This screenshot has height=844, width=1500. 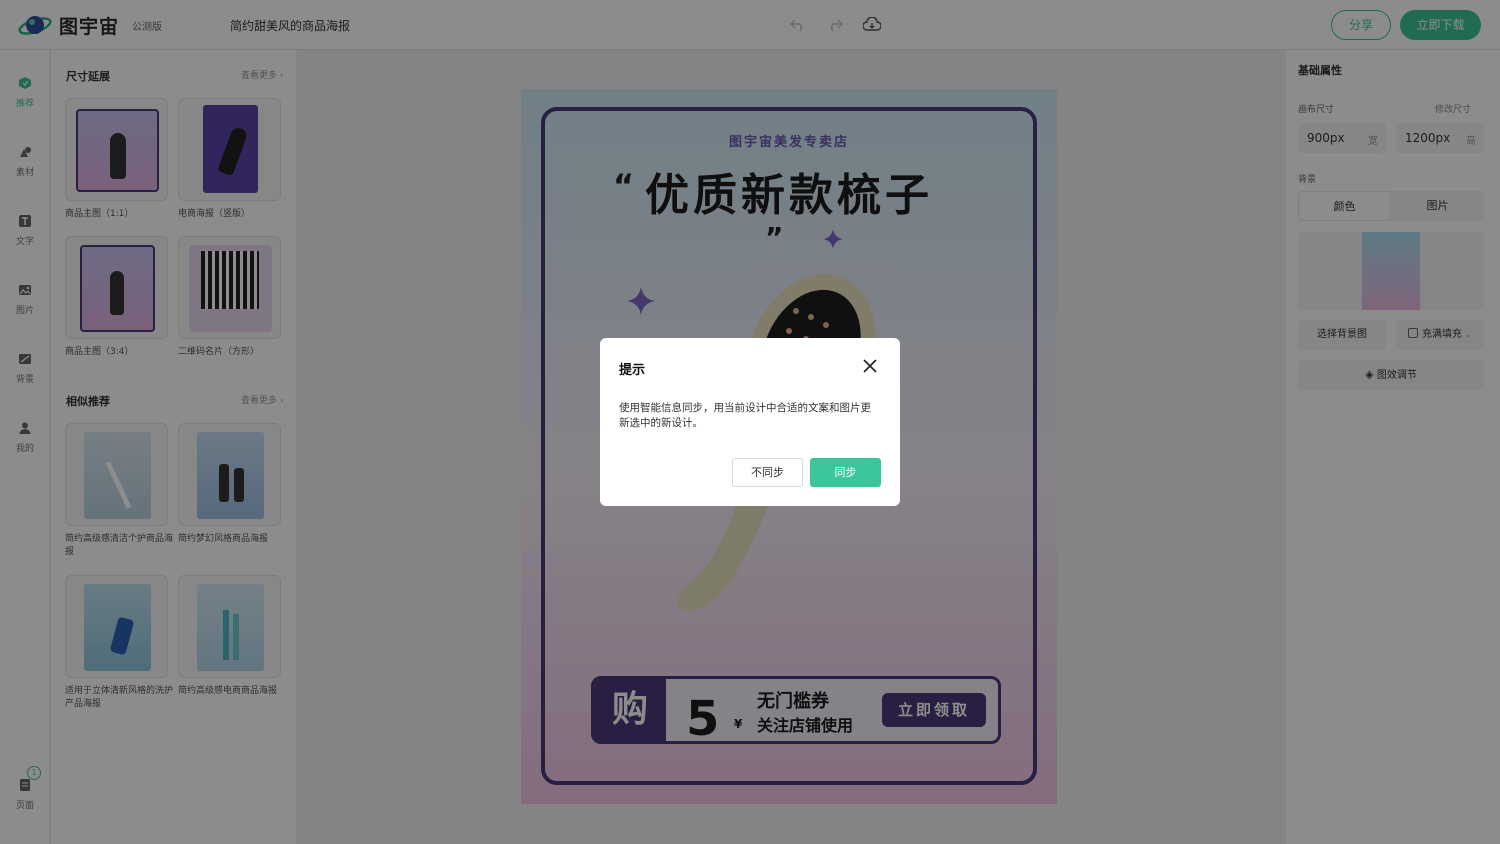 What do you see at coordinates (845, 472) in the screenshot?
I see `sync-button: 同步` at bounding box center [845, 472].